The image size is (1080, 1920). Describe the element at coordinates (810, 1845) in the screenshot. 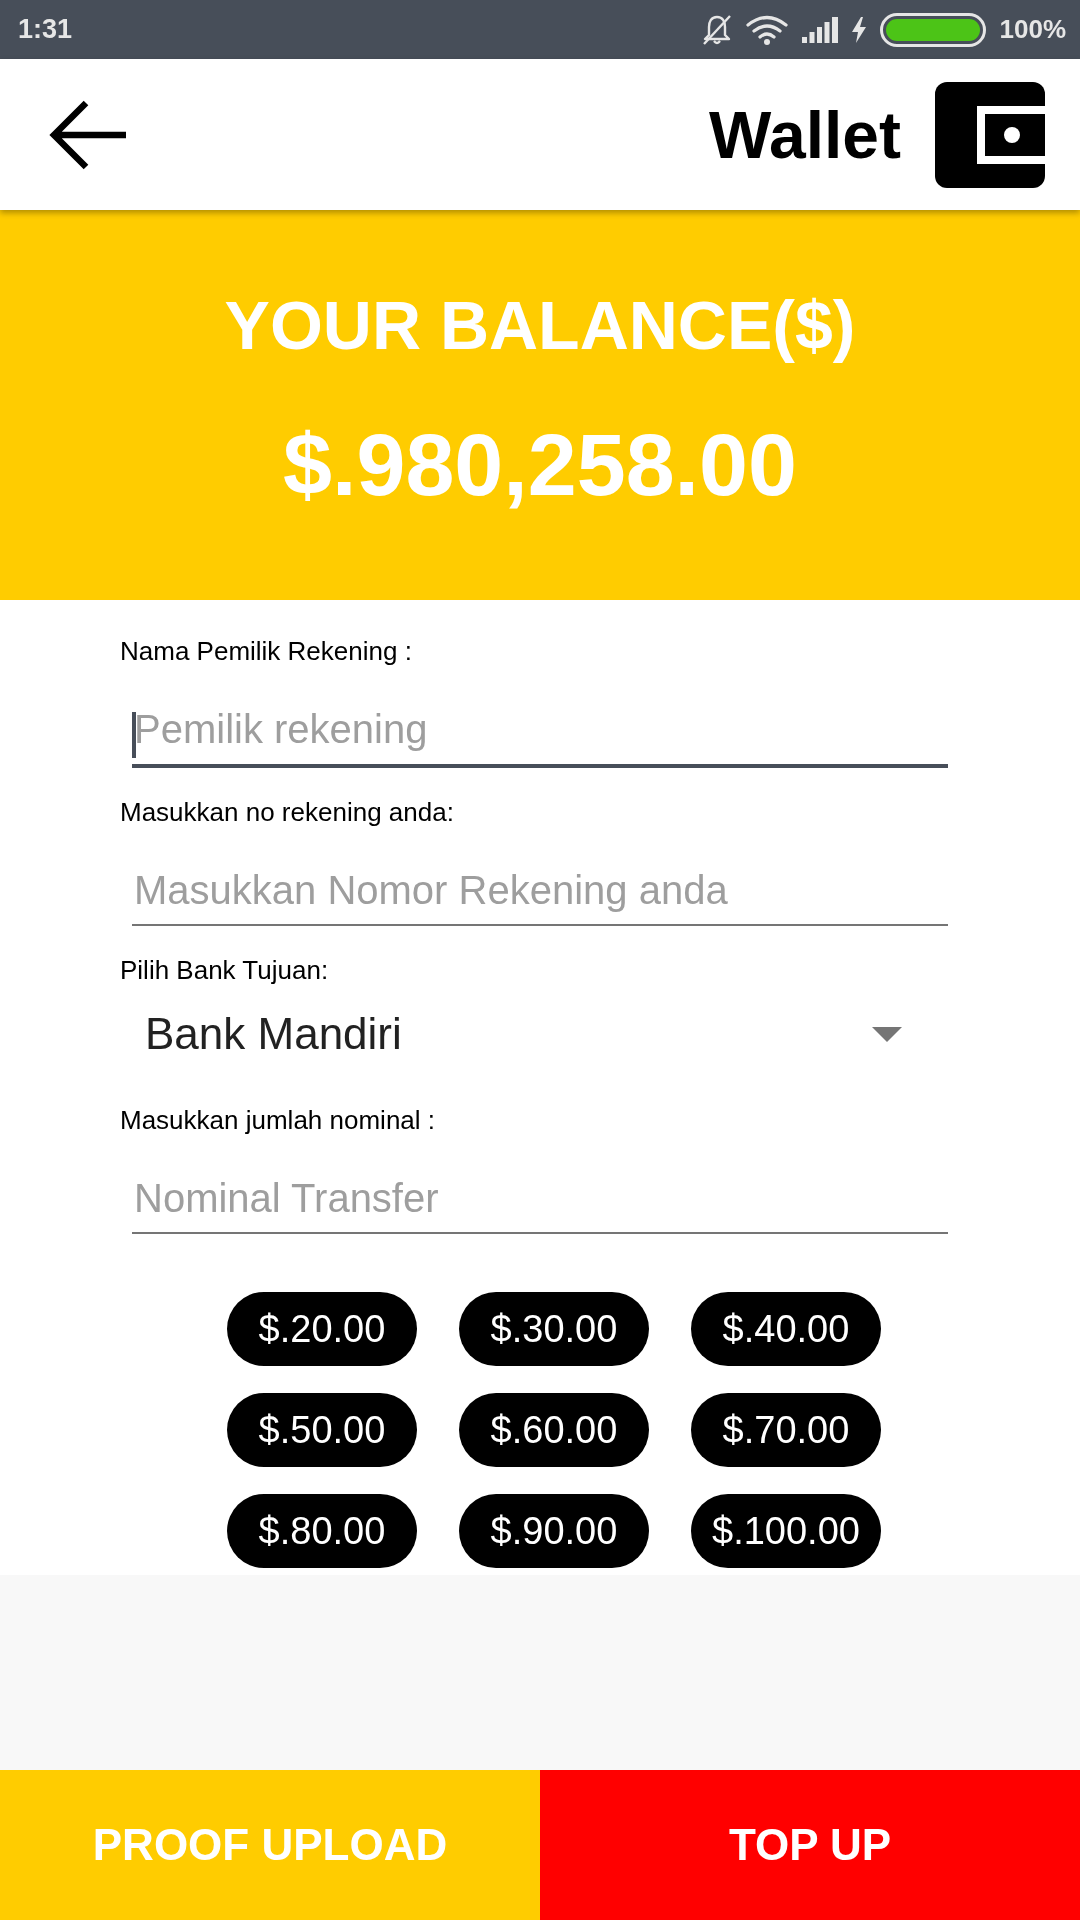

I see `action-button: TOP UP` at that location.